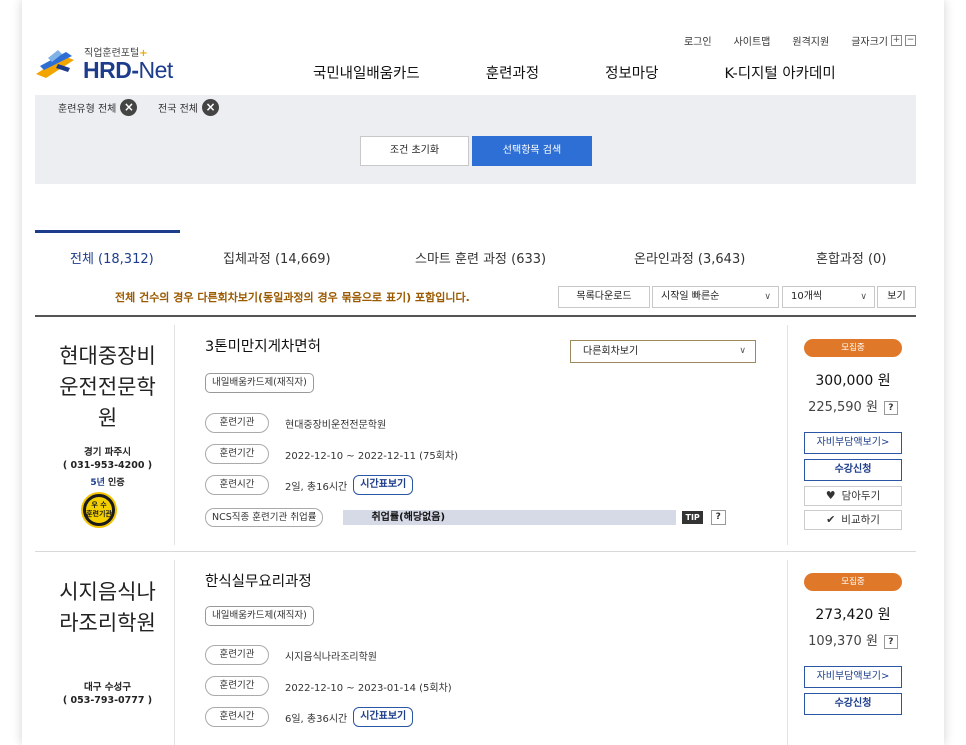  What do you see at coordinates (372, 456) in the screenshot?
I see `period-value: 2022-12-10 ~ 2022-12-11 (75회차)` at bounding box center [372, 456].